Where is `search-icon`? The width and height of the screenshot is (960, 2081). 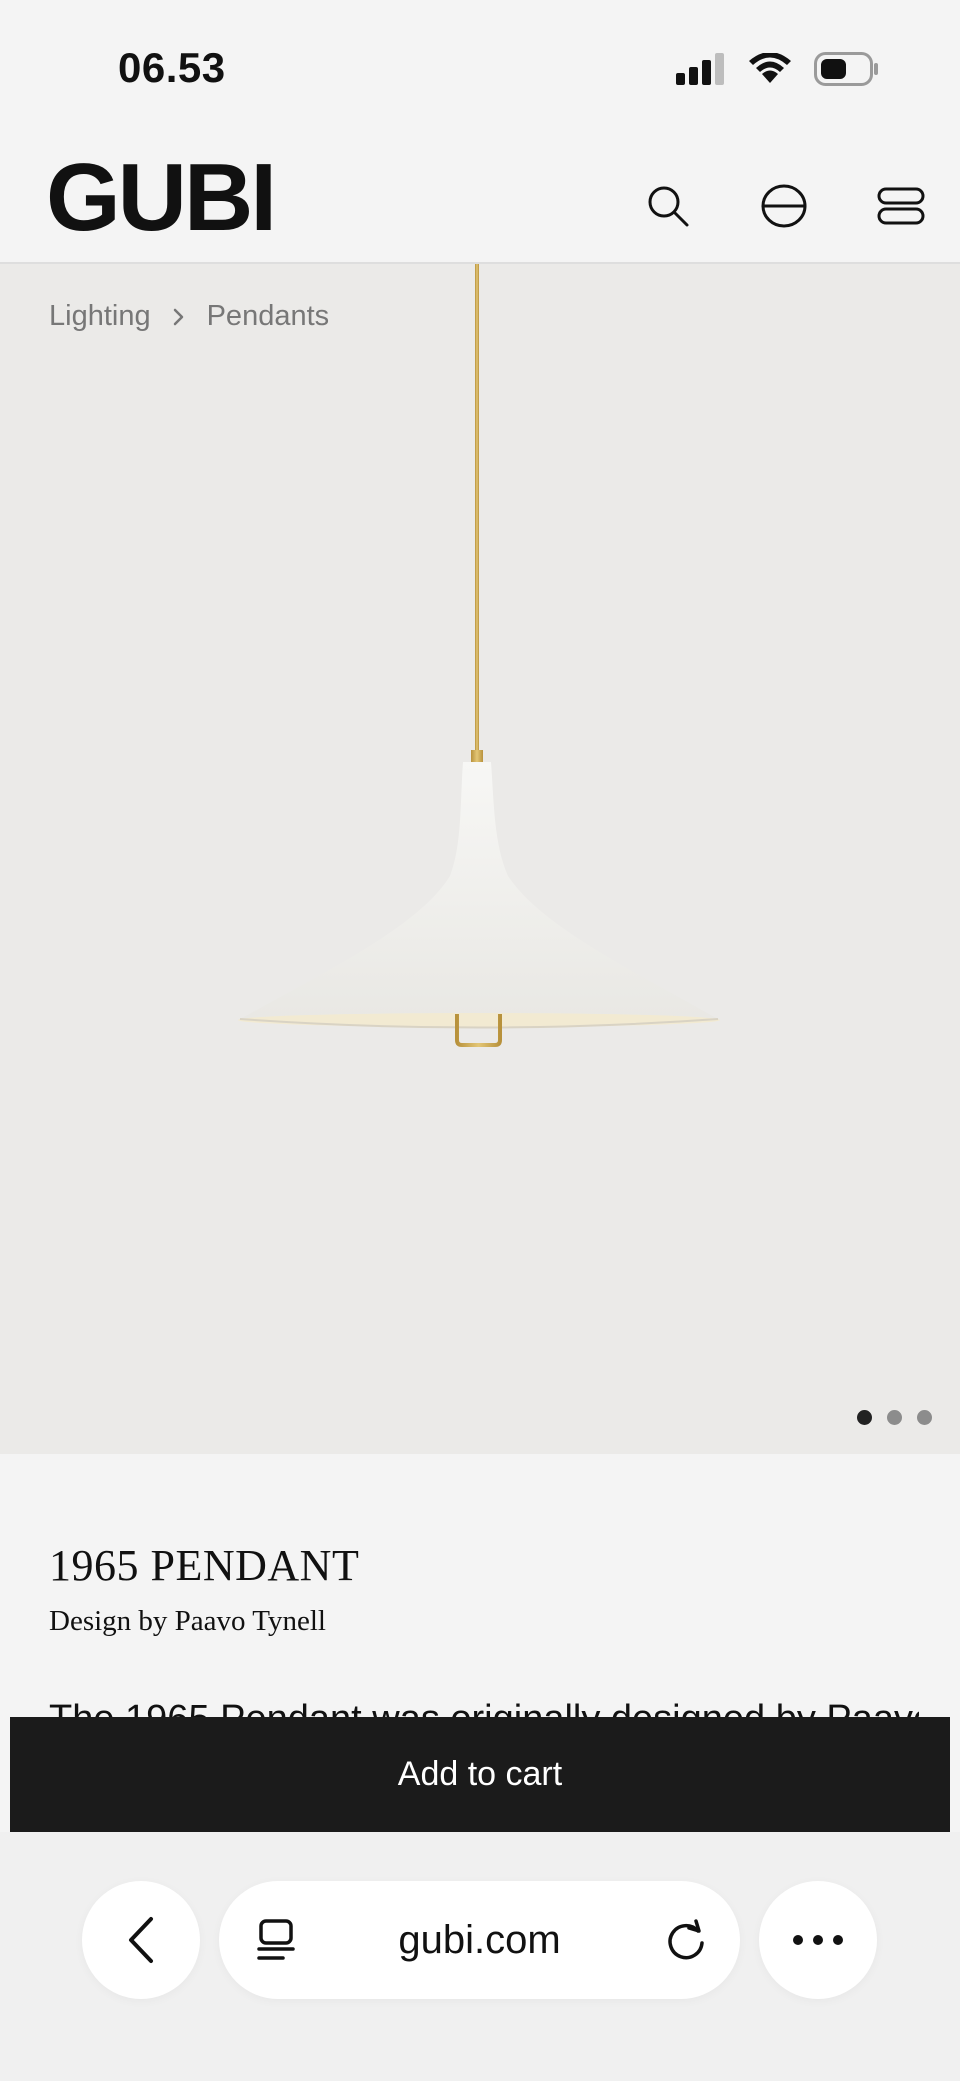
search-icon is located at coordinates (668, 206).